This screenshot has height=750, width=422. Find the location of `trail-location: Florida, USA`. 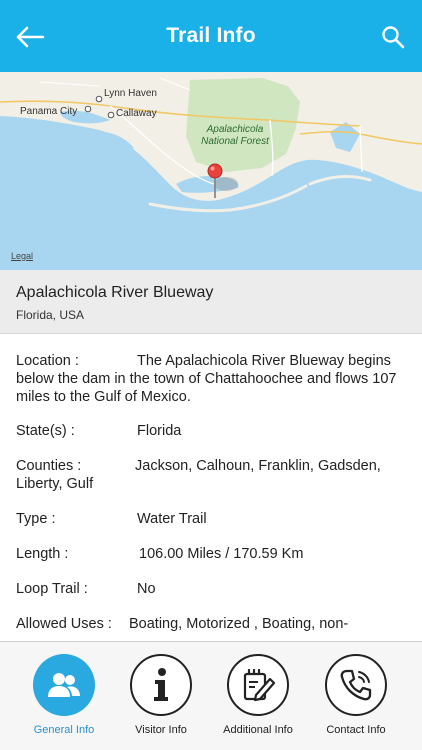

trail-location: Florida, USA is located at coordinates (50, 315).